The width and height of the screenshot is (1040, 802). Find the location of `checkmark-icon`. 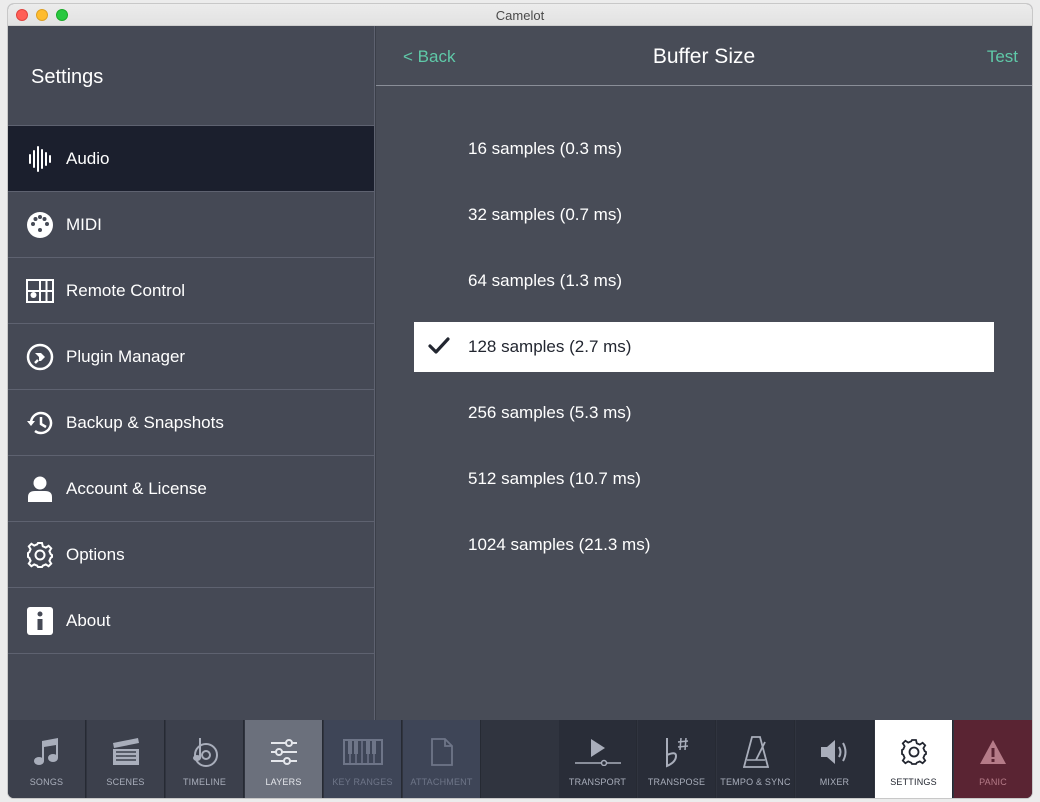

checkmark-icon is located at coordinates (439, 348).